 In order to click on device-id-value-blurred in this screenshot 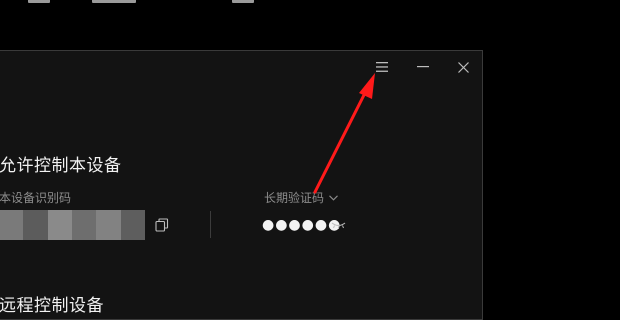, I will do `click(72, 225)`.